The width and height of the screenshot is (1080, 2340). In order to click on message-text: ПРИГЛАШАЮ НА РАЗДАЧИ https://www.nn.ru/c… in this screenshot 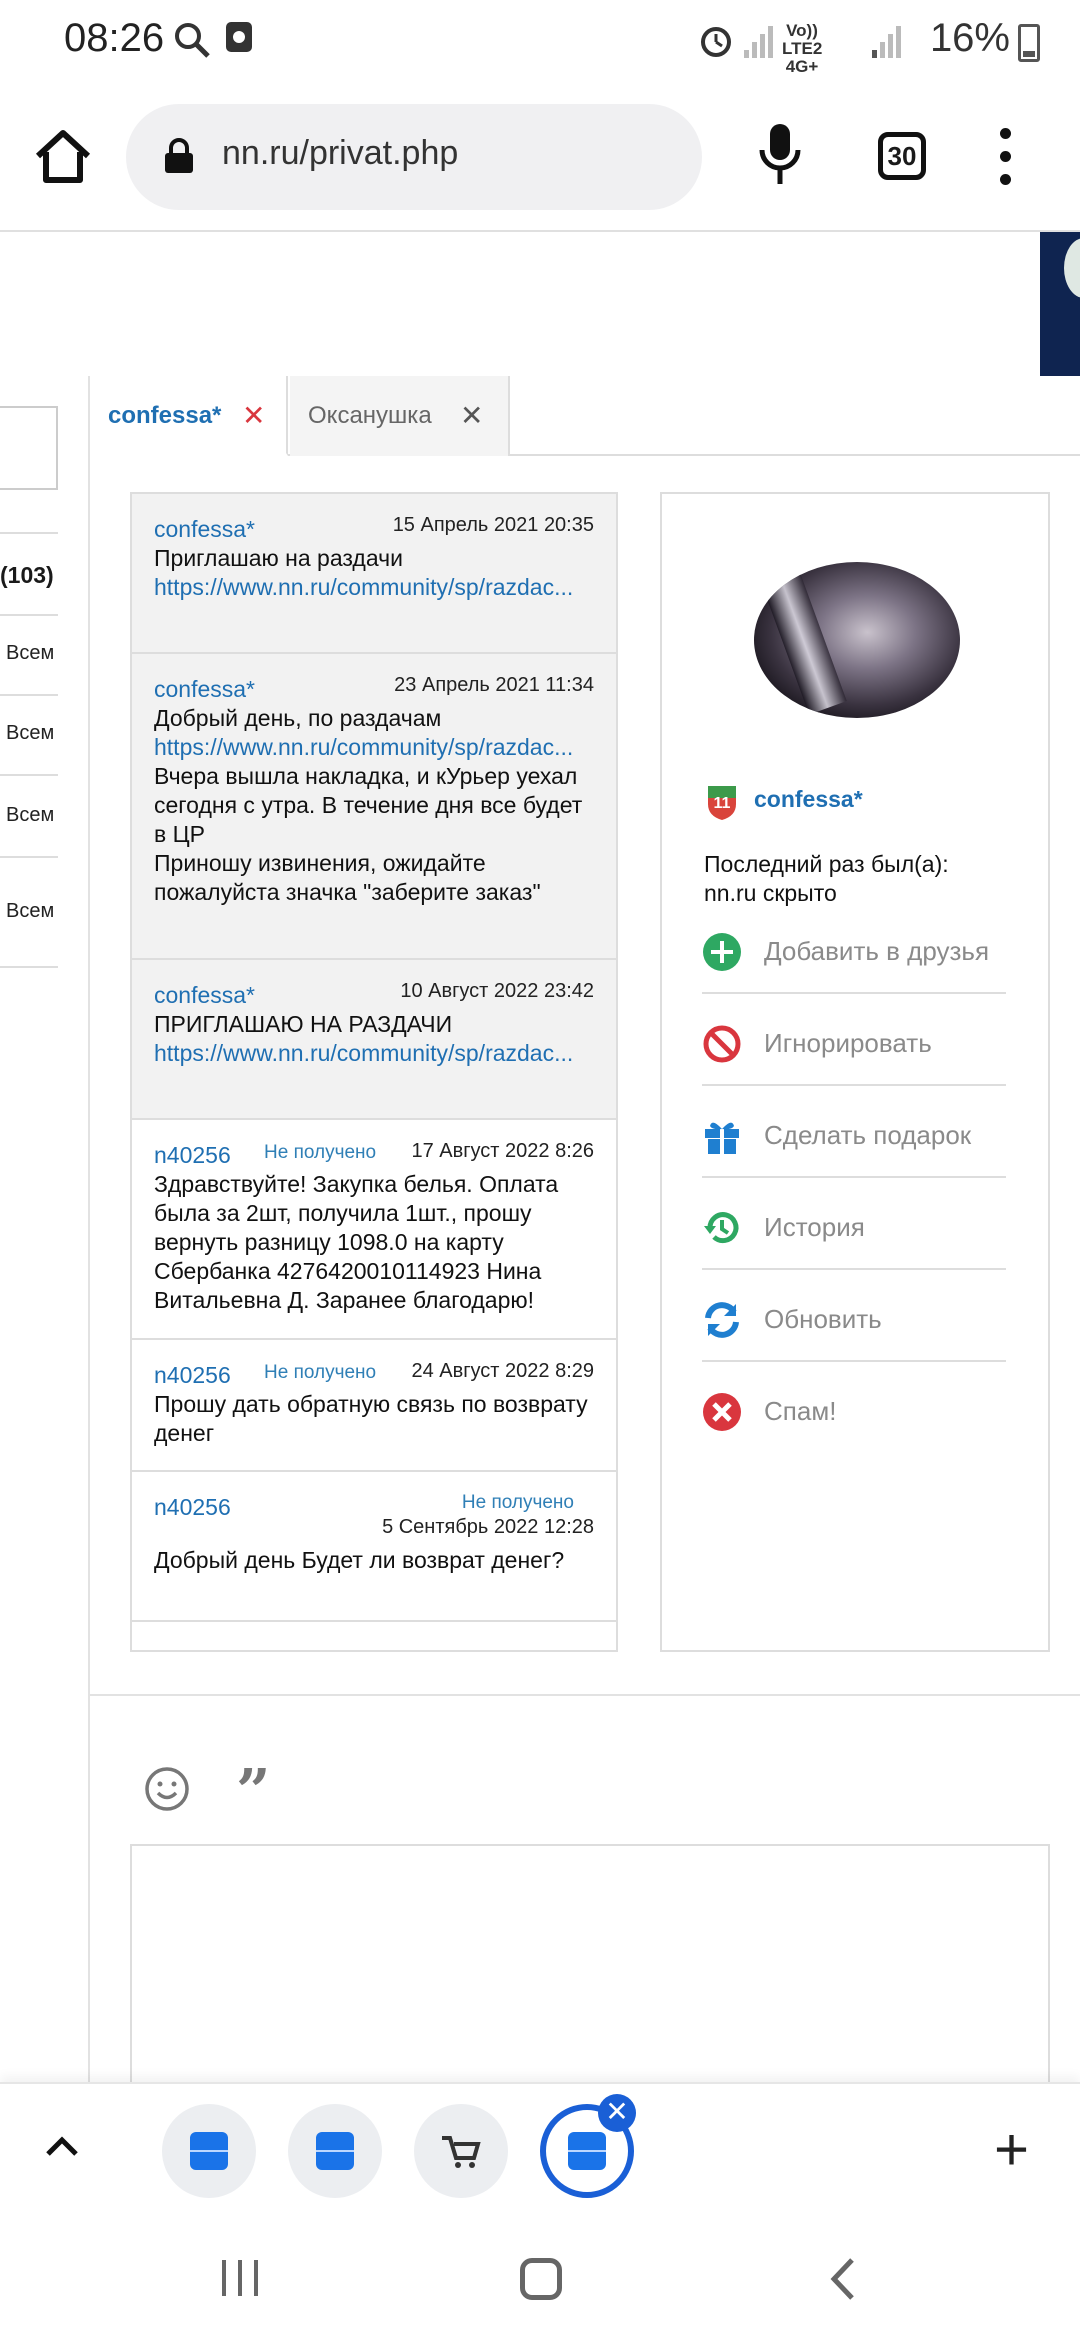, I will do `click(377, 1039)`.